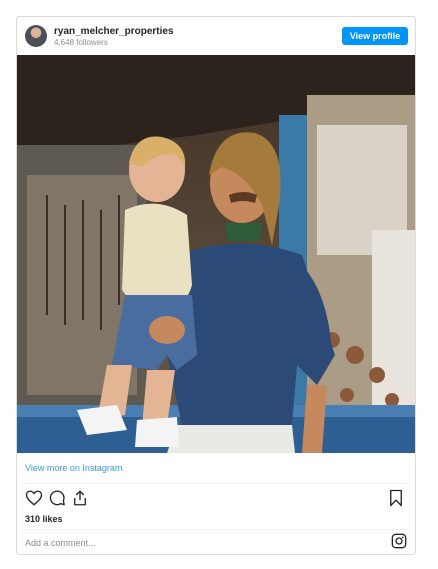 This screenshot has width=438, height=569. What do you see at coordinates (216, 499) in the screenshot?
I see `action-bar` at bounding box center [216, 499].